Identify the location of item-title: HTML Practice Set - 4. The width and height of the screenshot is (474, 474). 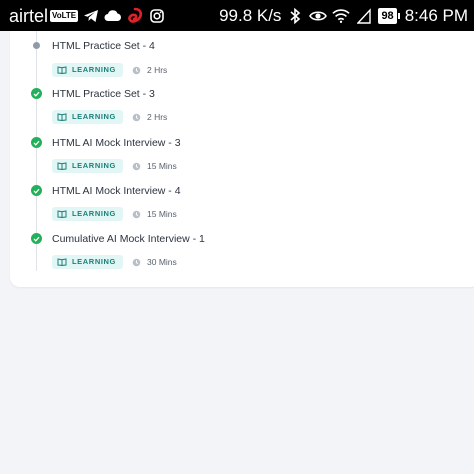
(103, 46).